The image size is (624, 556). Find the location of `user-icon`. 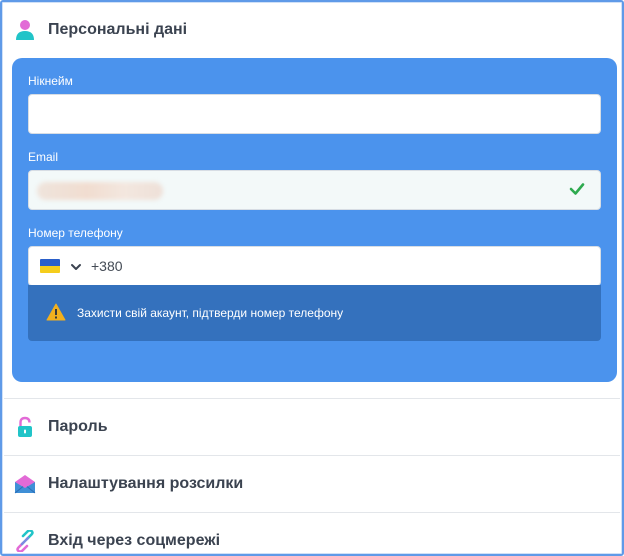

user-icon is located at coordinates (25, 30).